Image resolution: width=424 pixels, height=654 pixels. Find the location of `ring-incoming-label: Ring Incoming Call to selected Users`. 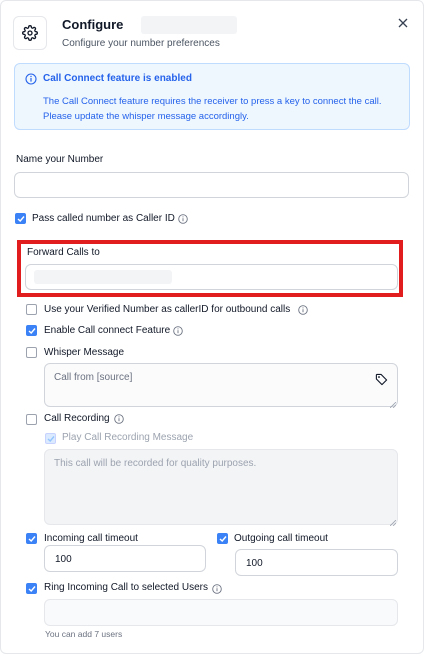

ring-incoming-label: Ring Incoming Call to selected Users is located at coordinates (126, 587).